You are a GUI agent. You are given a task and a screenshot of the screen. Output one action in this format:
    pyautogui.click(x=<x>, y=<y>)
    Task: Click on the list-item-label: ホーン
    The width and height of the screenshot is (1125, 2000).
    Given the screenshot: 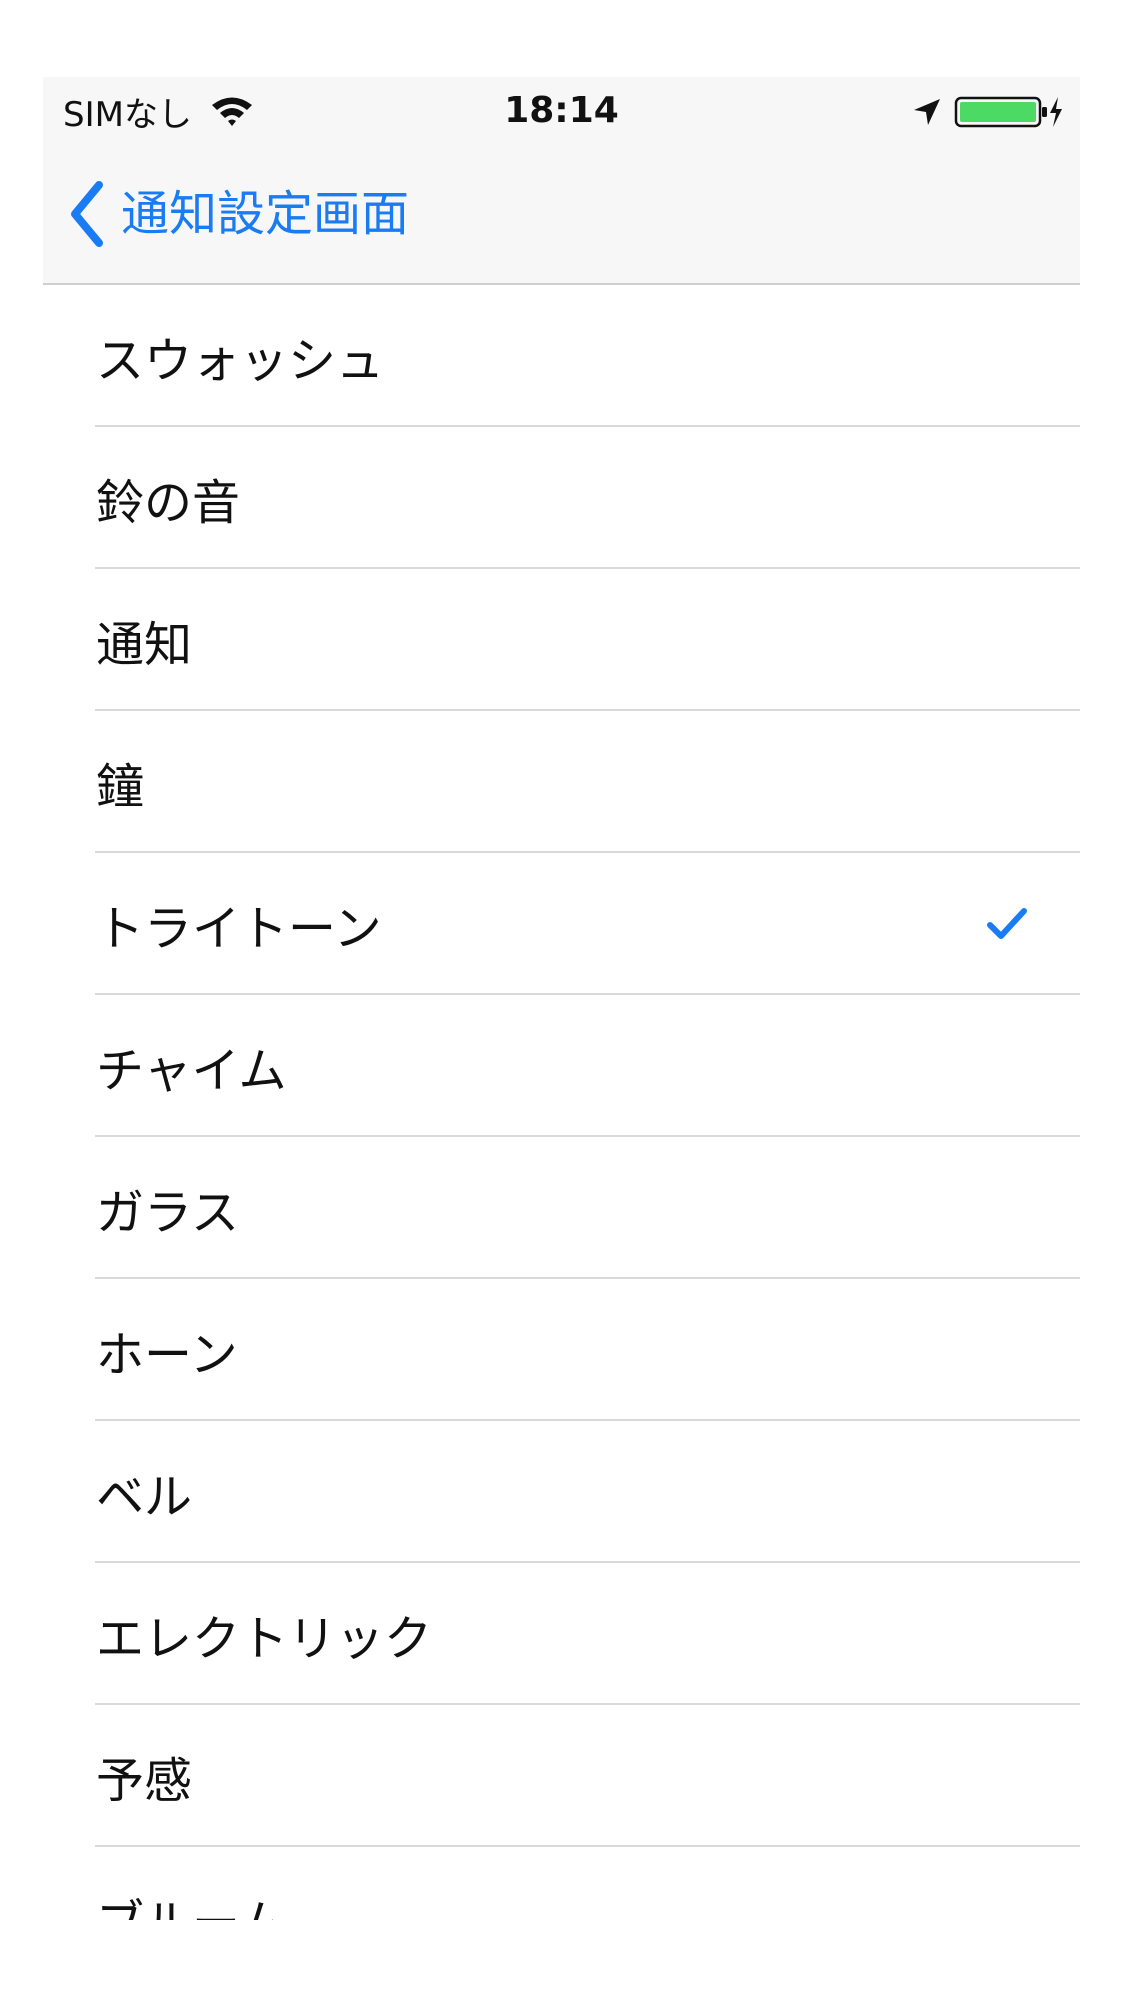 What is the action you would take?
    pyautogui.click(x=167, y=1355)
    